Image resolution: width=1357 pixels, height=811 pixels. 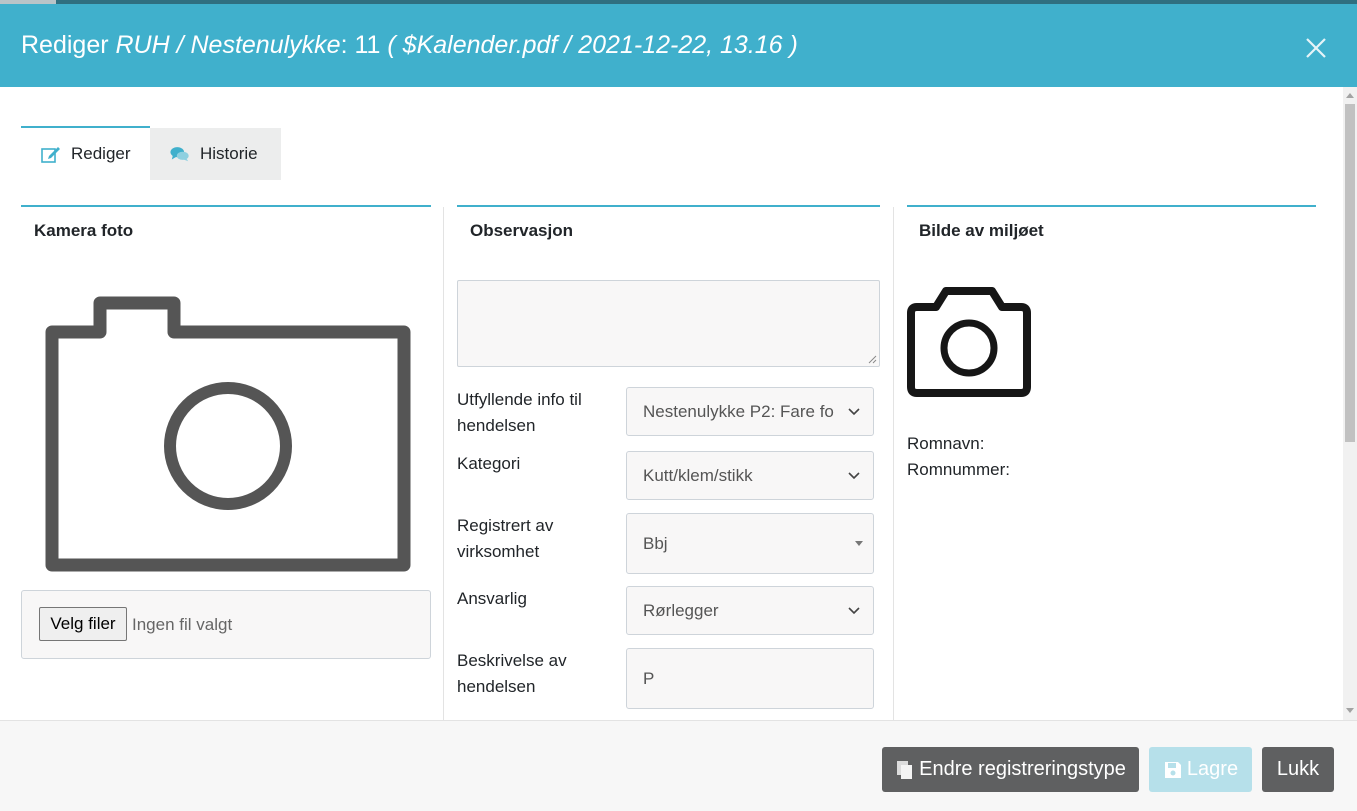 I want to click on select-utfyllende-info: Nestenulykke P2: Fare fo, so click(x=750, y=411).